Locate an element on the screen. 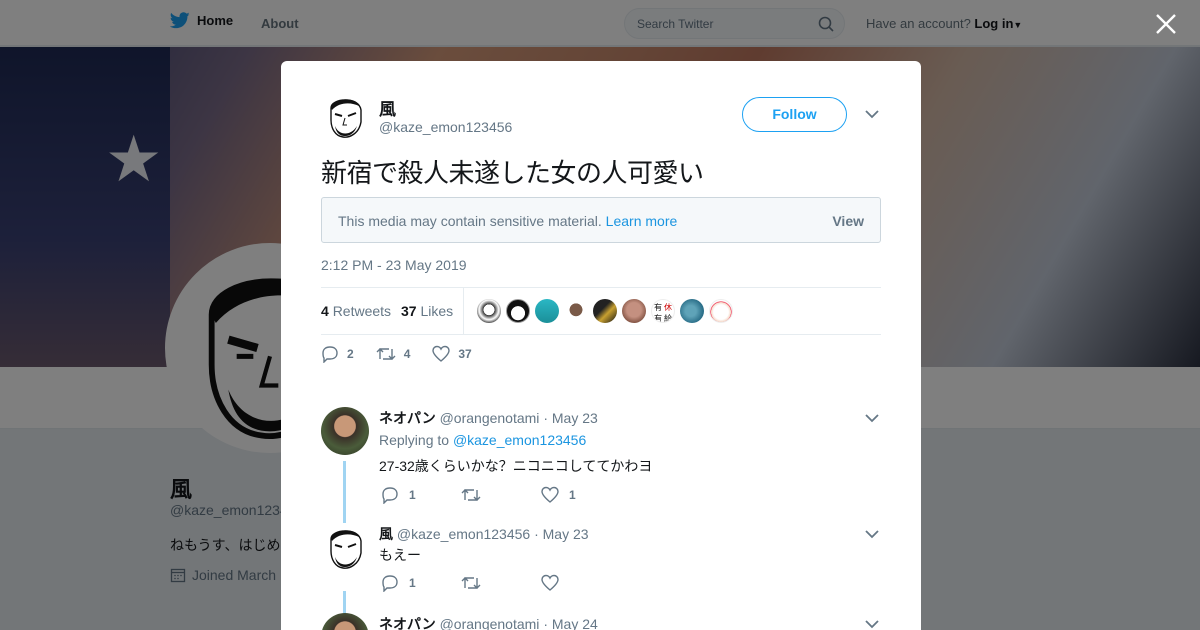 This screenshot has width=1200, height=630. likers-avatars: 有休有給 is located at coordinates (605, 311).